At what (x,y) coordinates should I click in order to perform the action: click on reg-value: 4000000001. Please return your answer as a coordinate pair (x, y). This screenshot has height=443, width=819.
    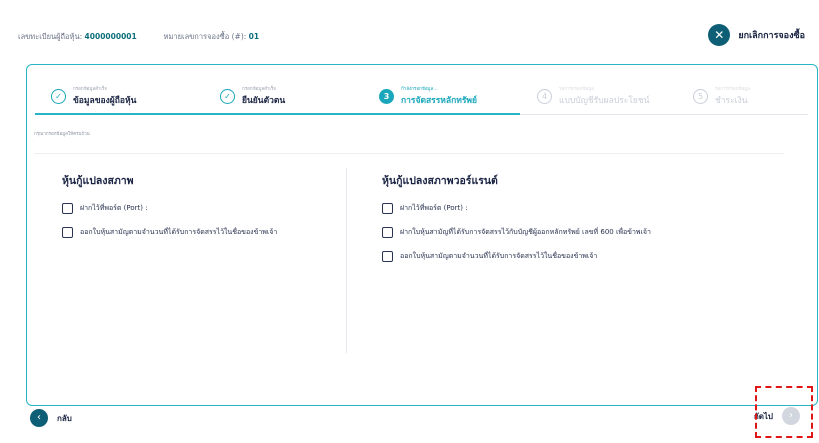
    Looking at the image, I should click on (110, 36).